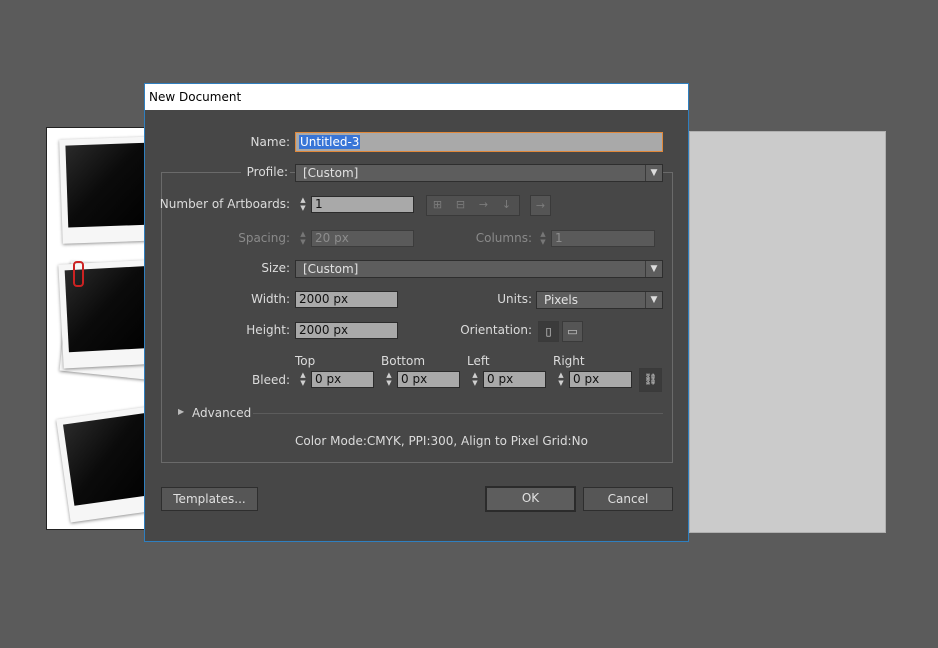 Image resolution: width=938 pixels, height=648 pixels. I want to click on expand-triangle-icon: ▶, so click(181, 411).